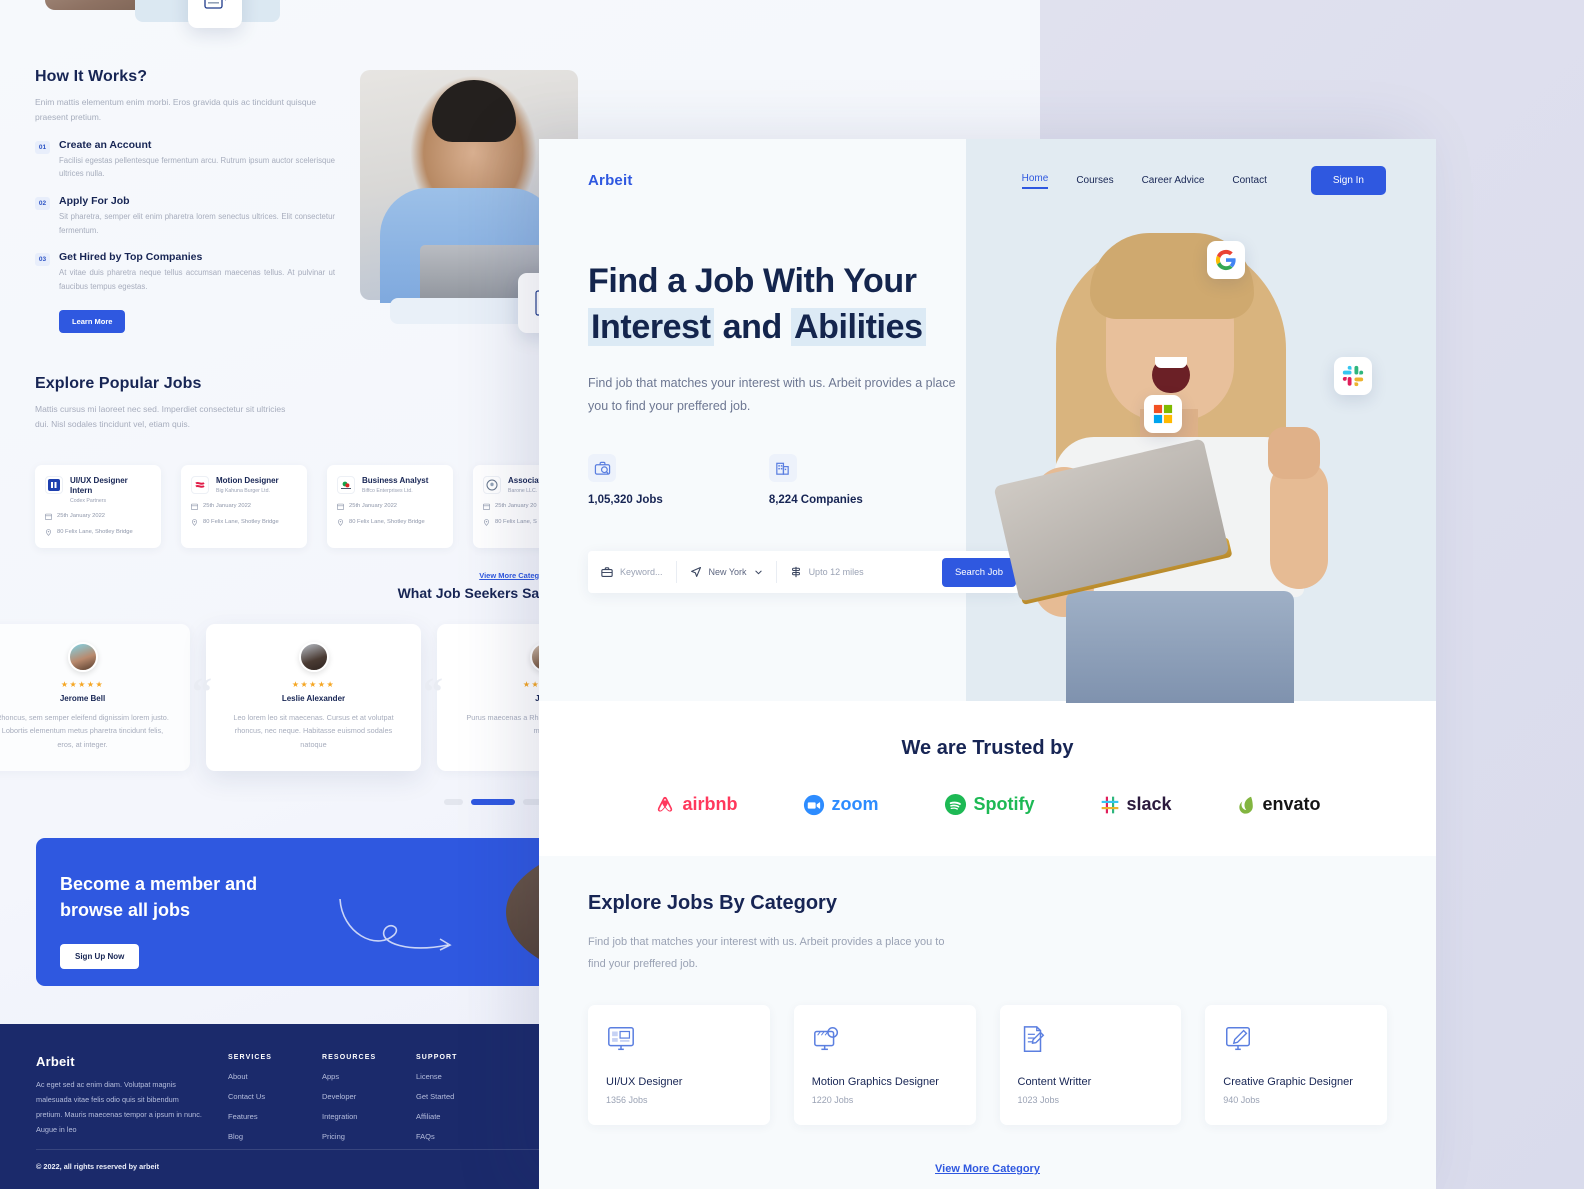  Describe the element at coordinates (463, 1096) in the screenshot. I see `footer-link: Get Started` at that location.